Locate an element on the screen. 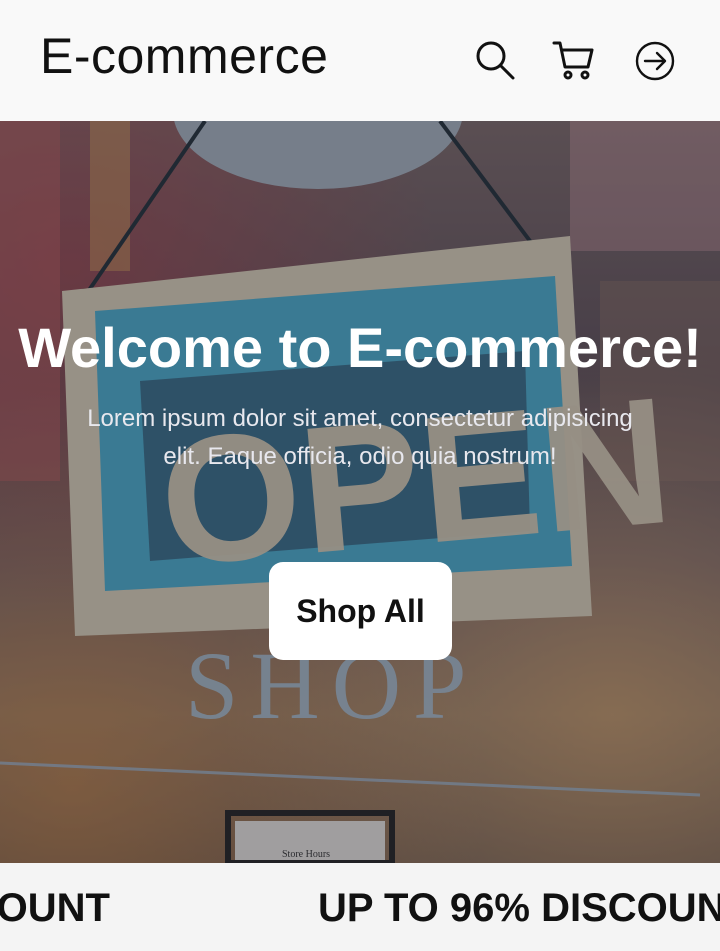 The image size is (720, 951). cart-icon is located at coordinates (573, 60).